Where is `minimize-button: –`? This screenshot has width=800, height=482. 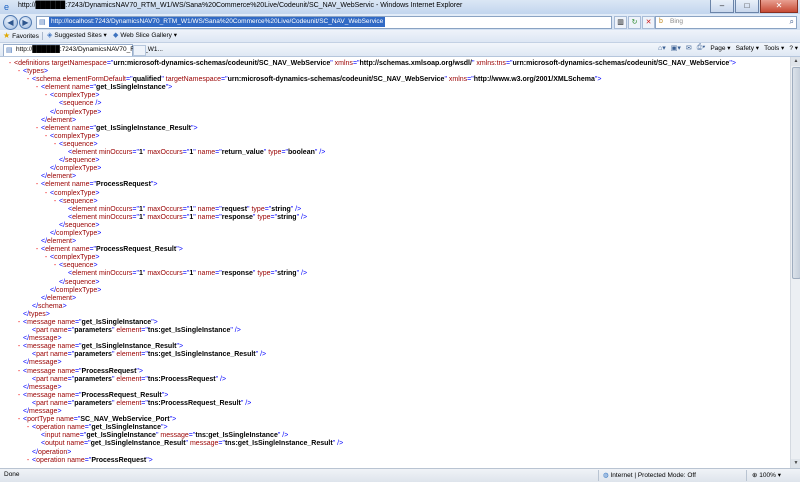 minimize-button: – is located at coordinates (722, 6).